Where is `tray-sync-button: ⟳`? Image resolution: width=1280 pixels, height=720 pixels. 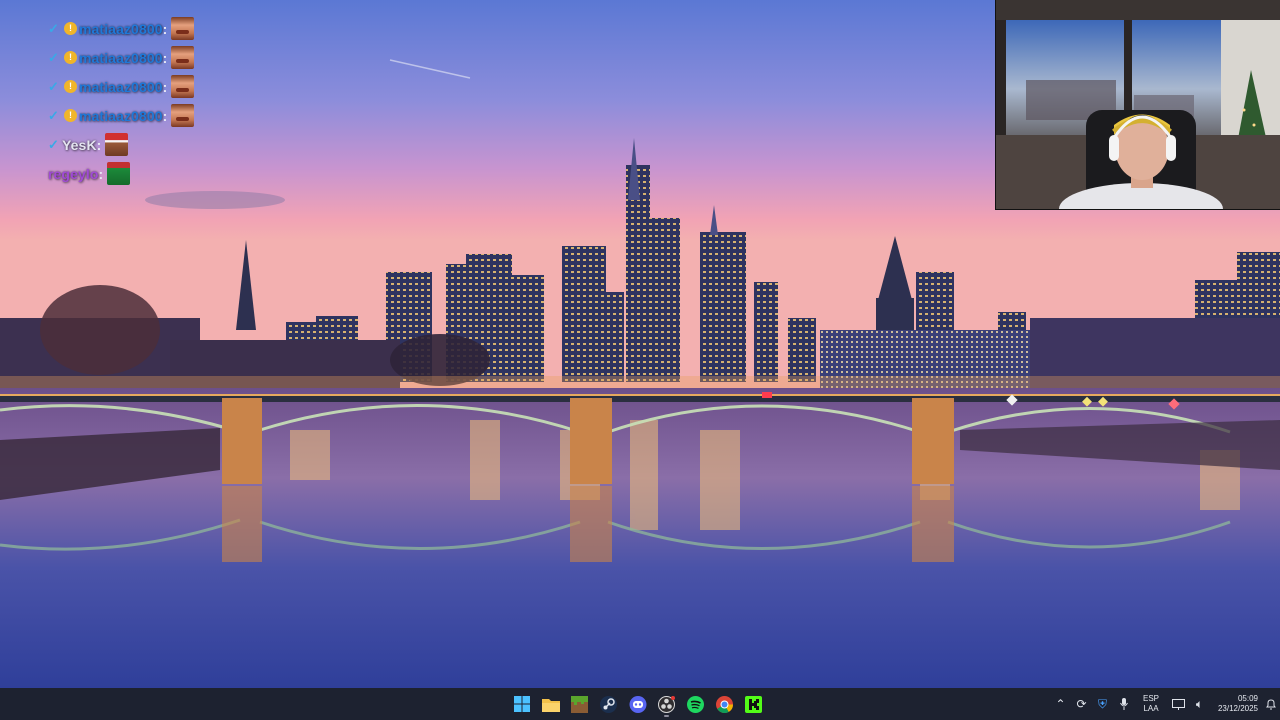
tray-sync-button: ⟳ is located at coordinates (1081, 704).